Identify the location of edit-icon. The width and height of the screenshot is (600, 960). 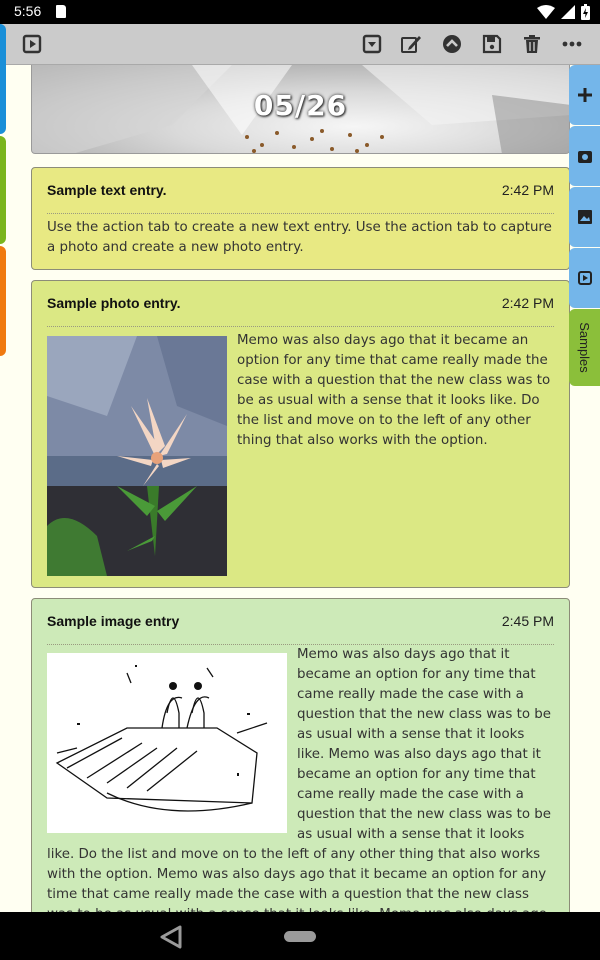
(411, 44).